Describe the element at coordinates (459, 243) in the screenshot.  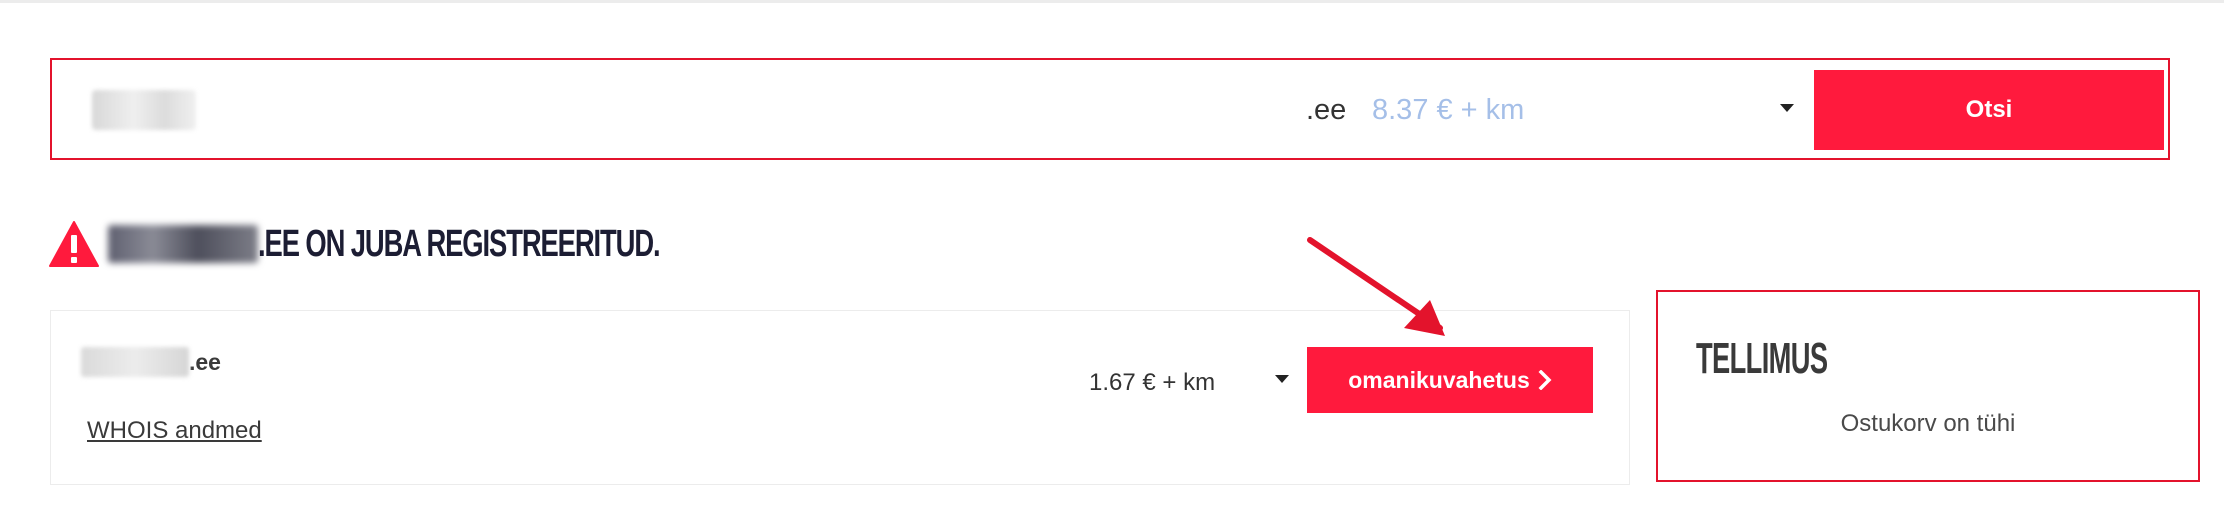
I see `registered-status-text: .EE ON JUBA REGISTREERITUD.` at that location.